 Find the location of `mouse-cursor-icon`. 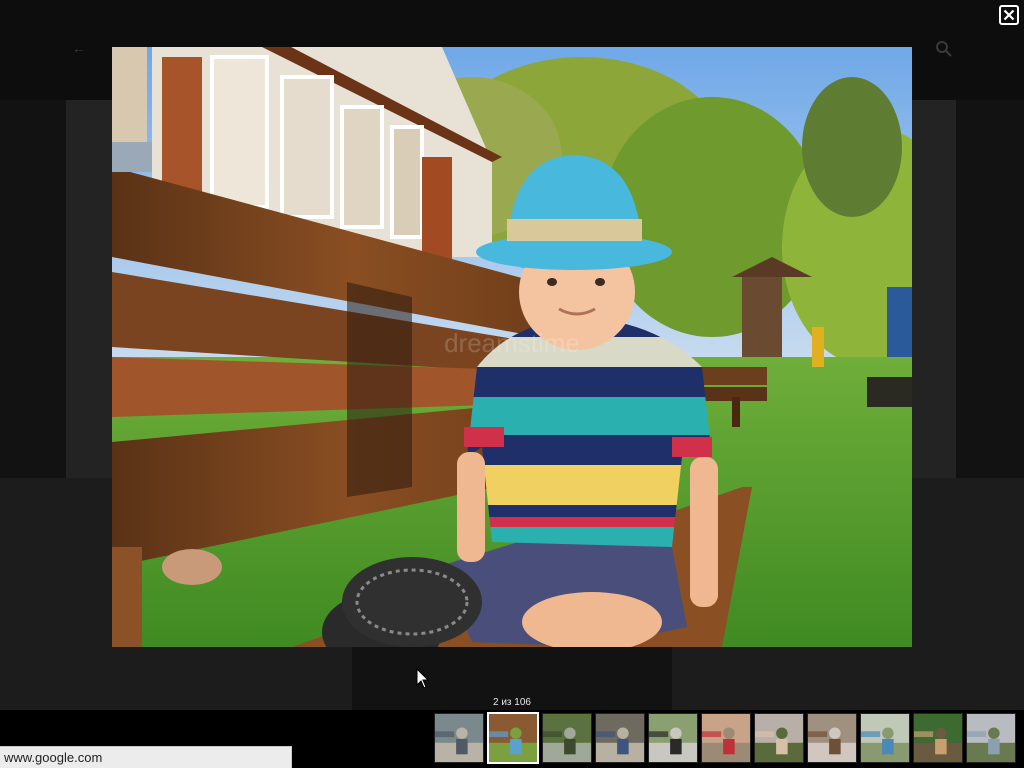

mouse-cursor-icon is located at coordinates (423, 678).